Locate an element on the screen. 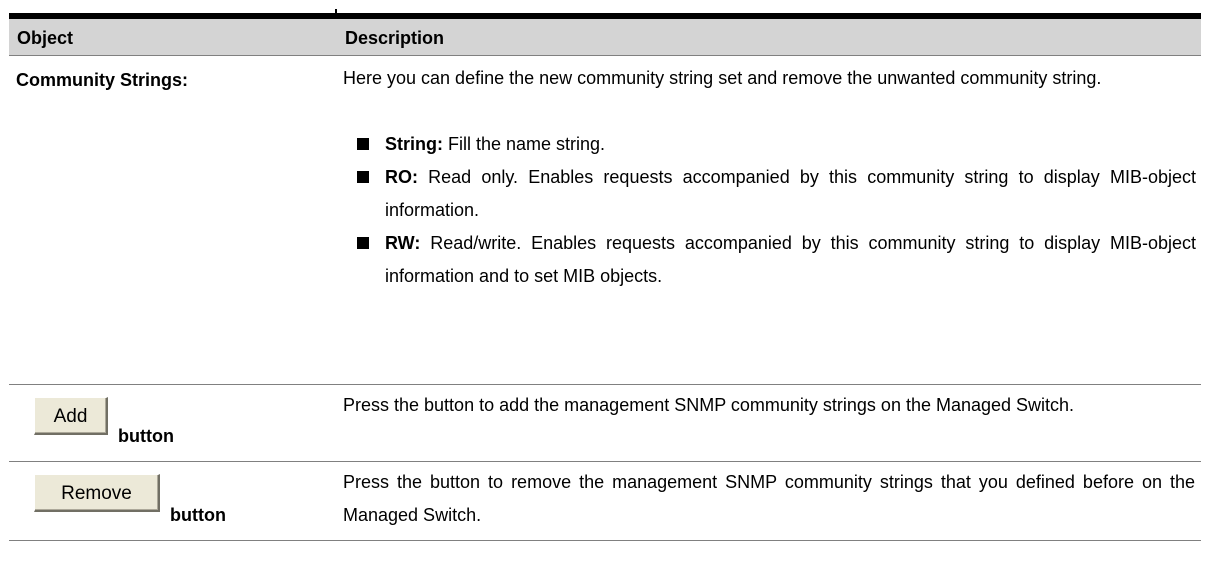 This screenshot has width=1206, height=565. bullet-term: String: is located at coordinates (414, 144).